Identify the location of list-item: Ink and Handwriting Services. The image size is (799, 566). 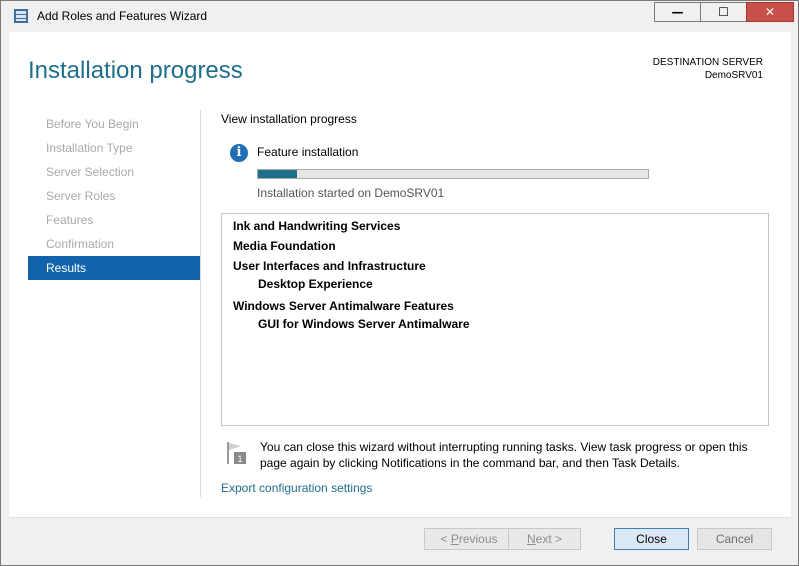
(317, 226).